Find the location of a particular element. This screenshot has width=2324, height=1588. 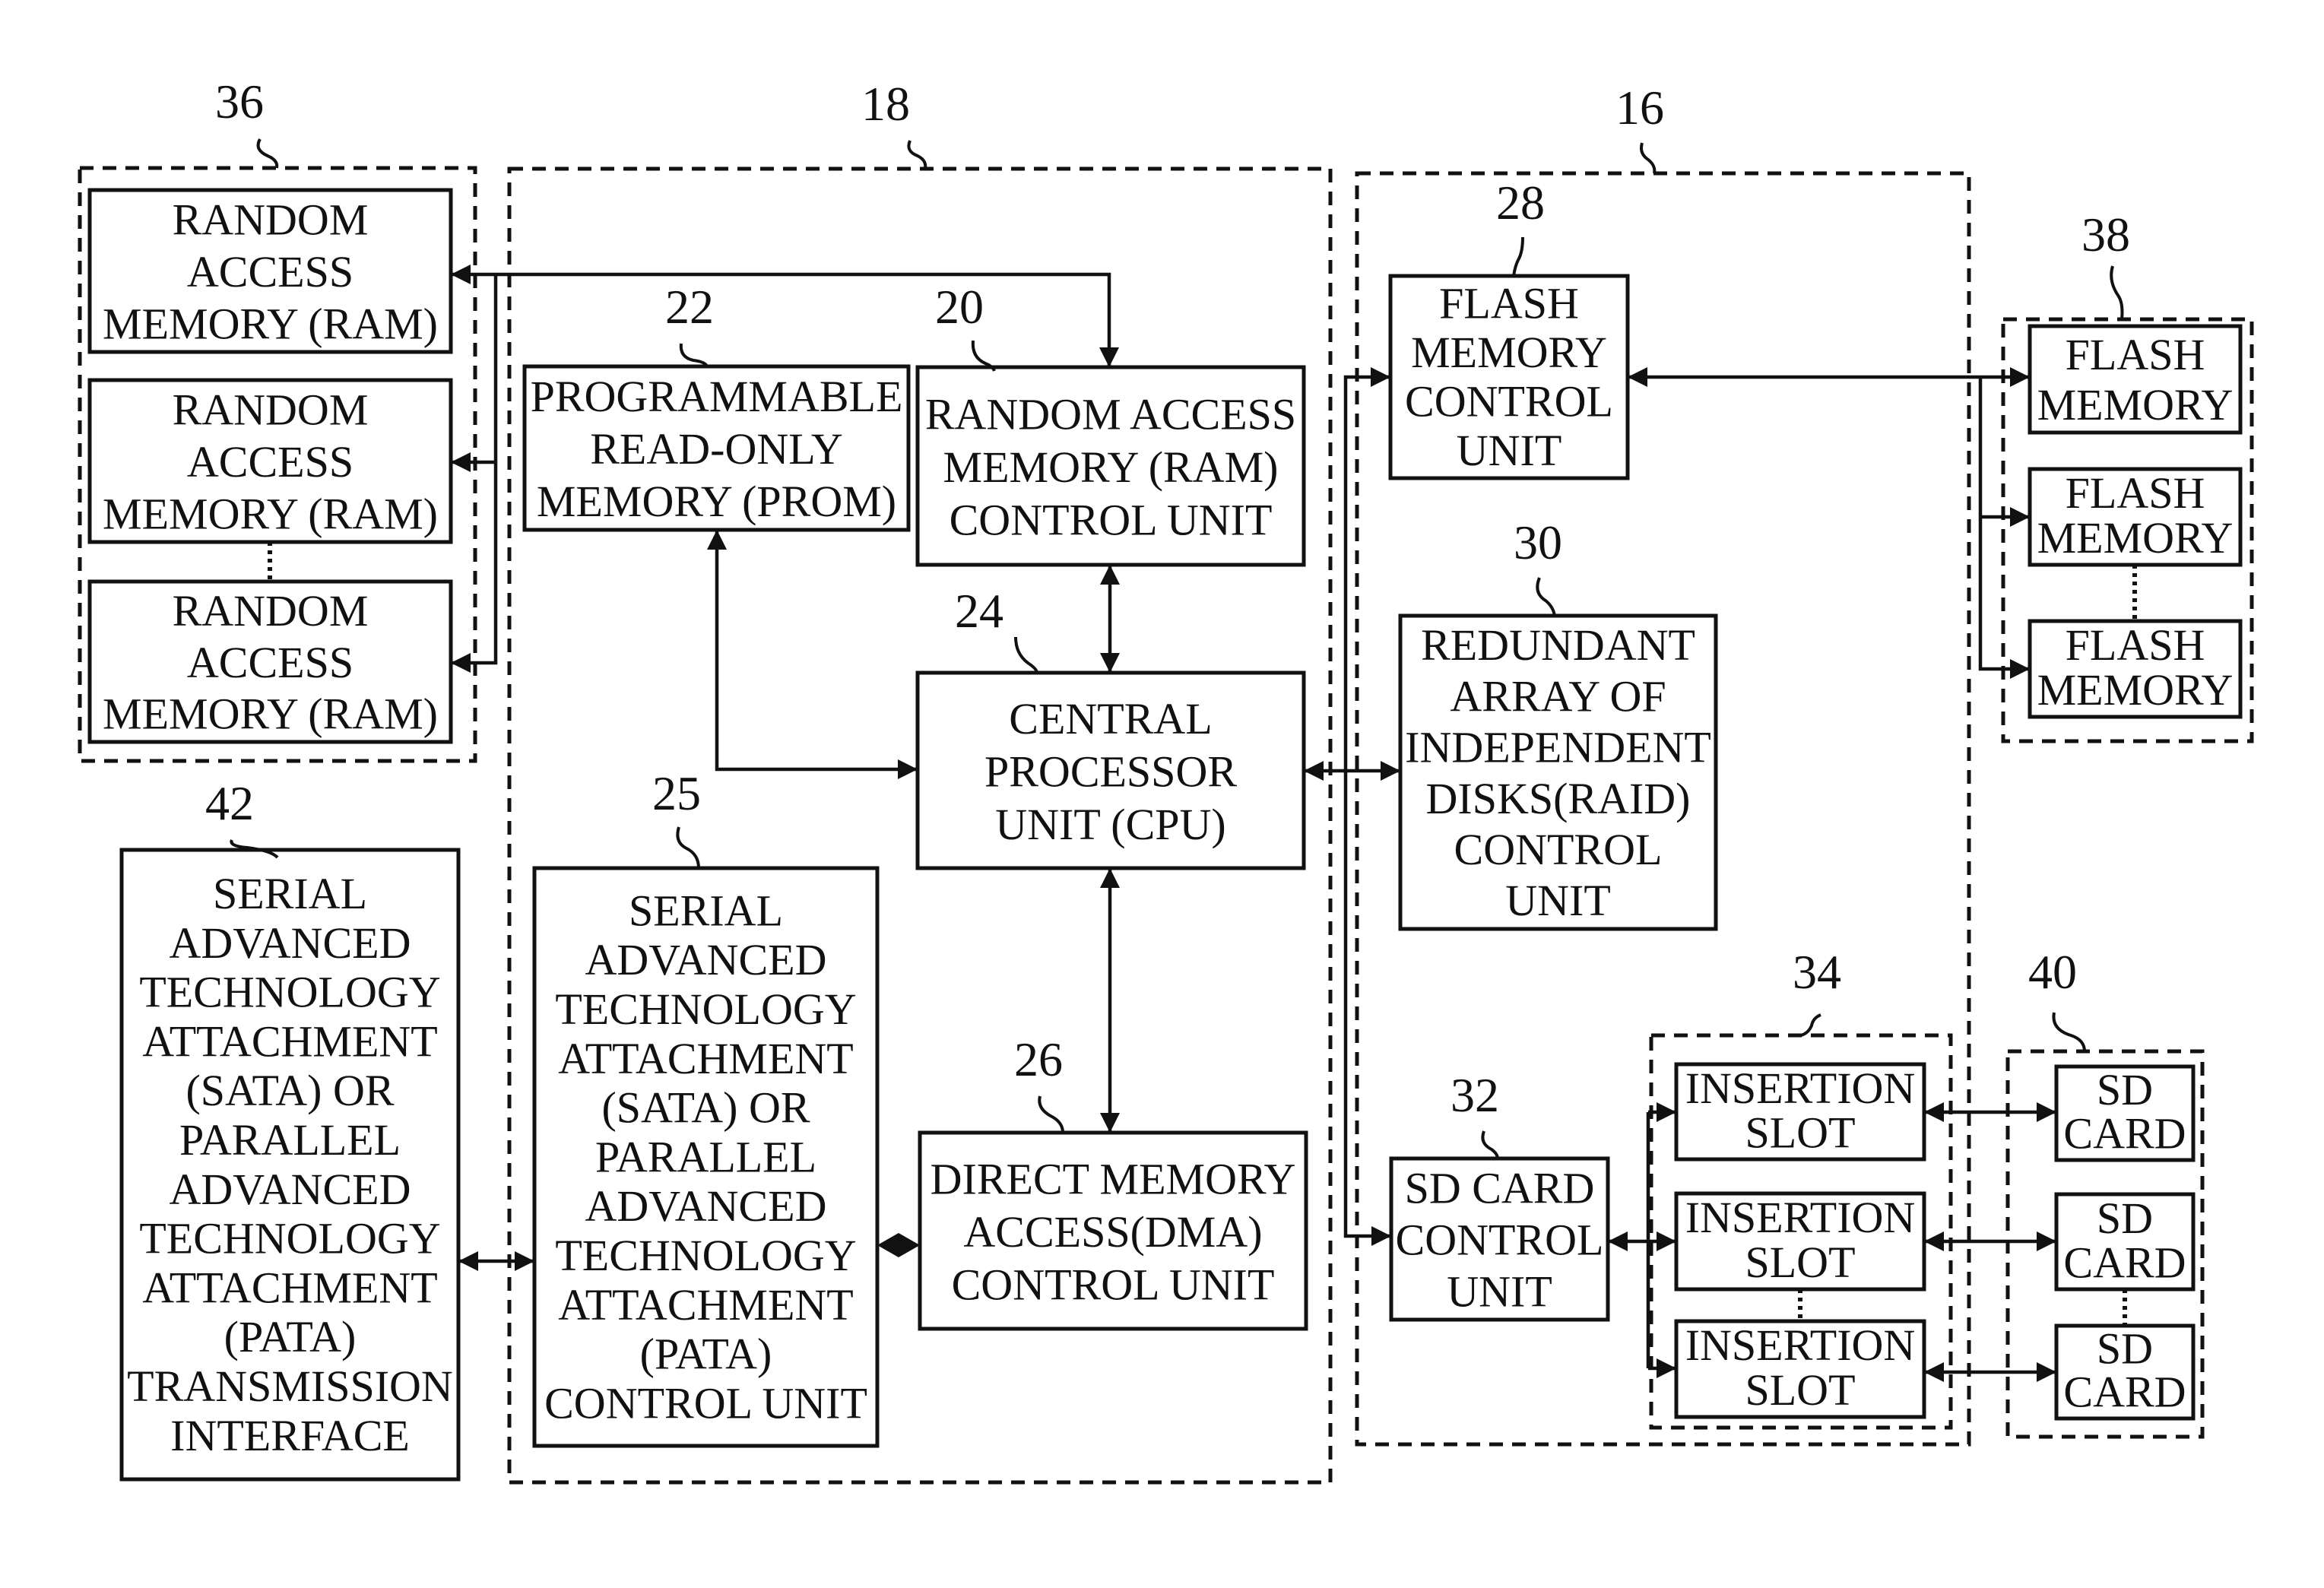

sd-card-control-unit-label-line: SD CARD is located at coordinates (1500, 1187).